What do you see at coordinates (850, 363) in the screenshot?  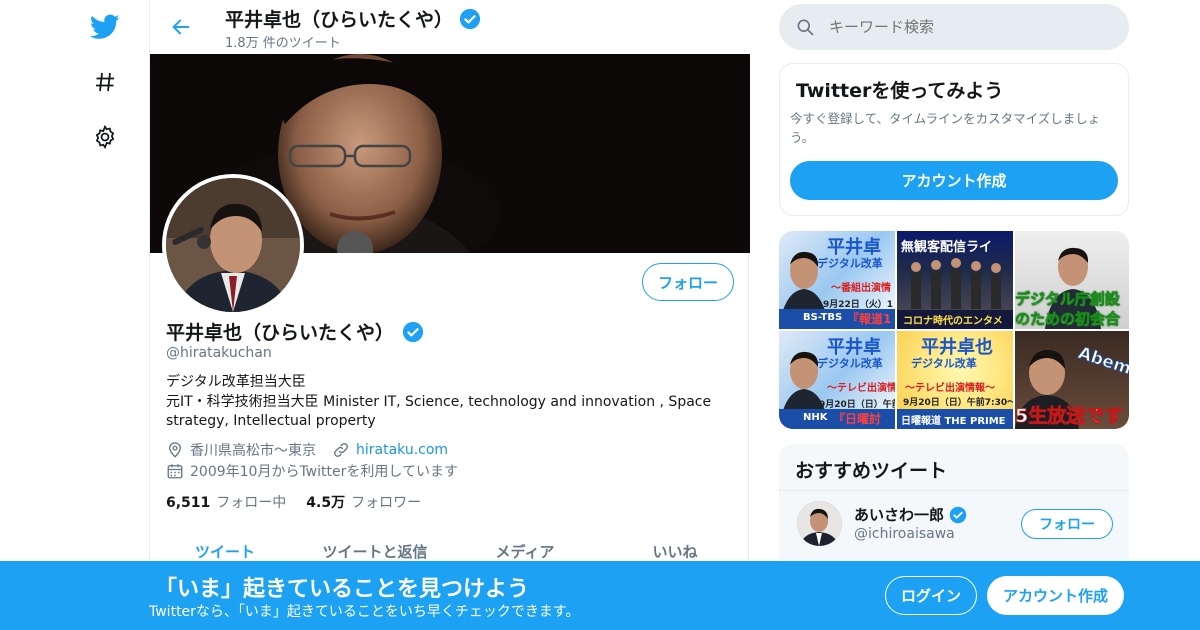 I see `tile-4-sub: デジタル改革` at bounding box center [850, 363].